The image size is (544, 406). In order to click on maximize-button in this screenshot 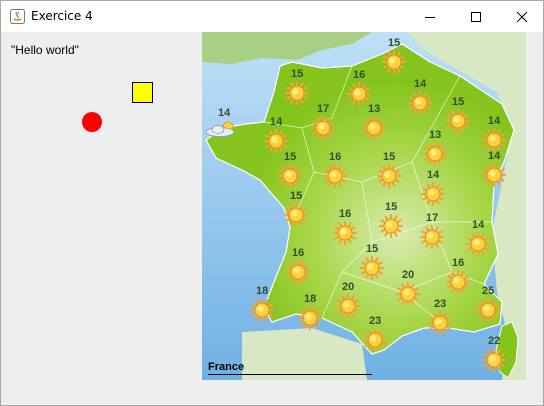, I will do `click(476, 16)`.